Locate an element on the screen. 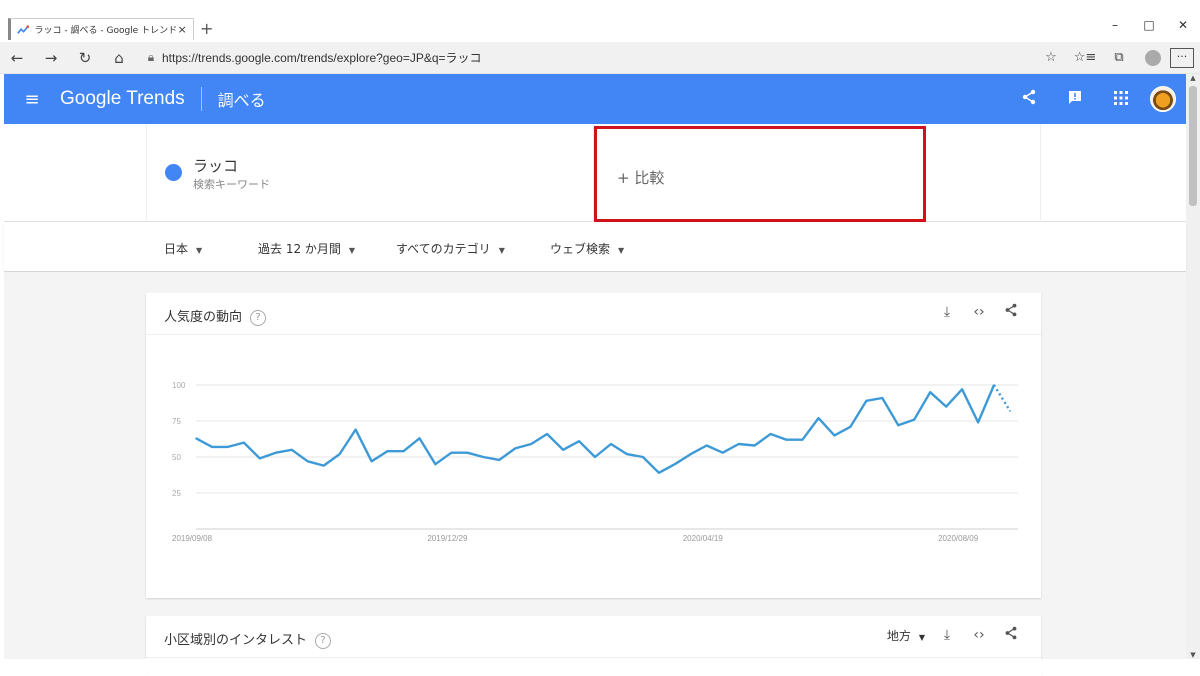 The height and width of the screenshot is (676, 1200). apps-grid-icon is located at coordinates (1121, 99).